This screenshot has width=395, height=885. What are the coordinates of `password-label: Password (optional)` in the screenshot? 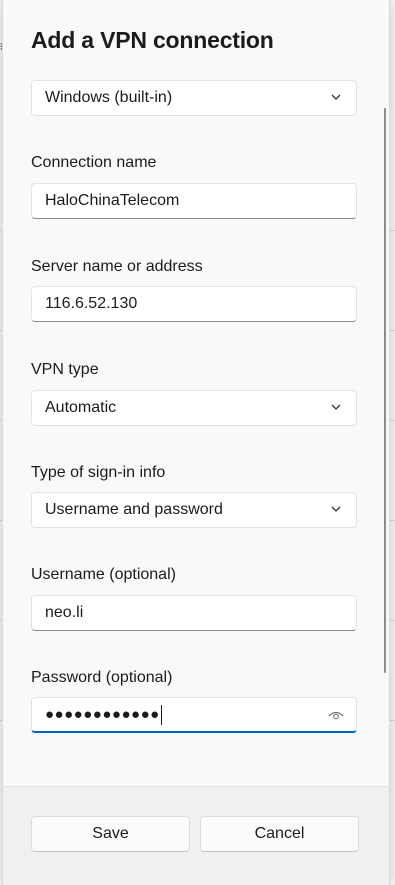 It's located at (102, 677).